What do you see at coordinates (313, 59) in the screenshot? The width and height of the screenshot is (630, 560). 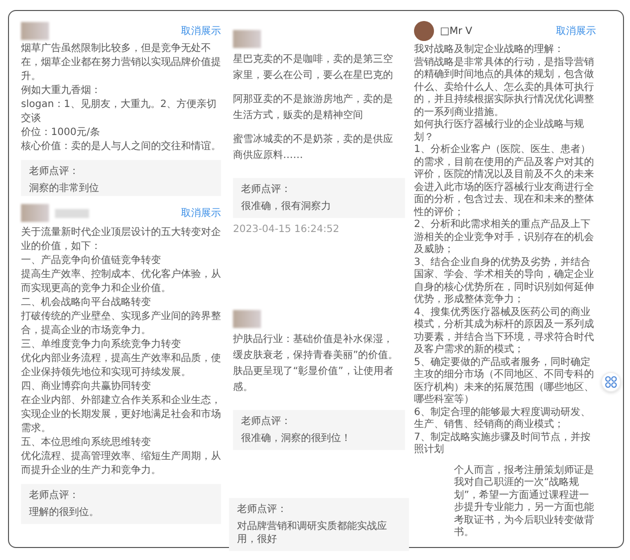 I see `post-text-line: 星巴克卖的不是咖啡，卖的是第三空` at bounding box center [313, 59].